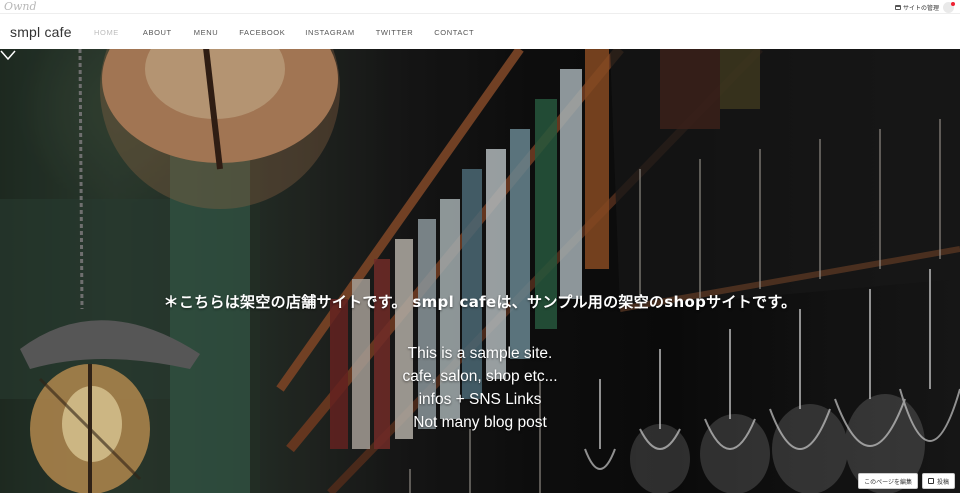 The width and height of the screenshot is (960, 493). Describe the element at coordinates (920, 8) in the screenshot. I see `manage-site-label: サイトの管理` at that location.